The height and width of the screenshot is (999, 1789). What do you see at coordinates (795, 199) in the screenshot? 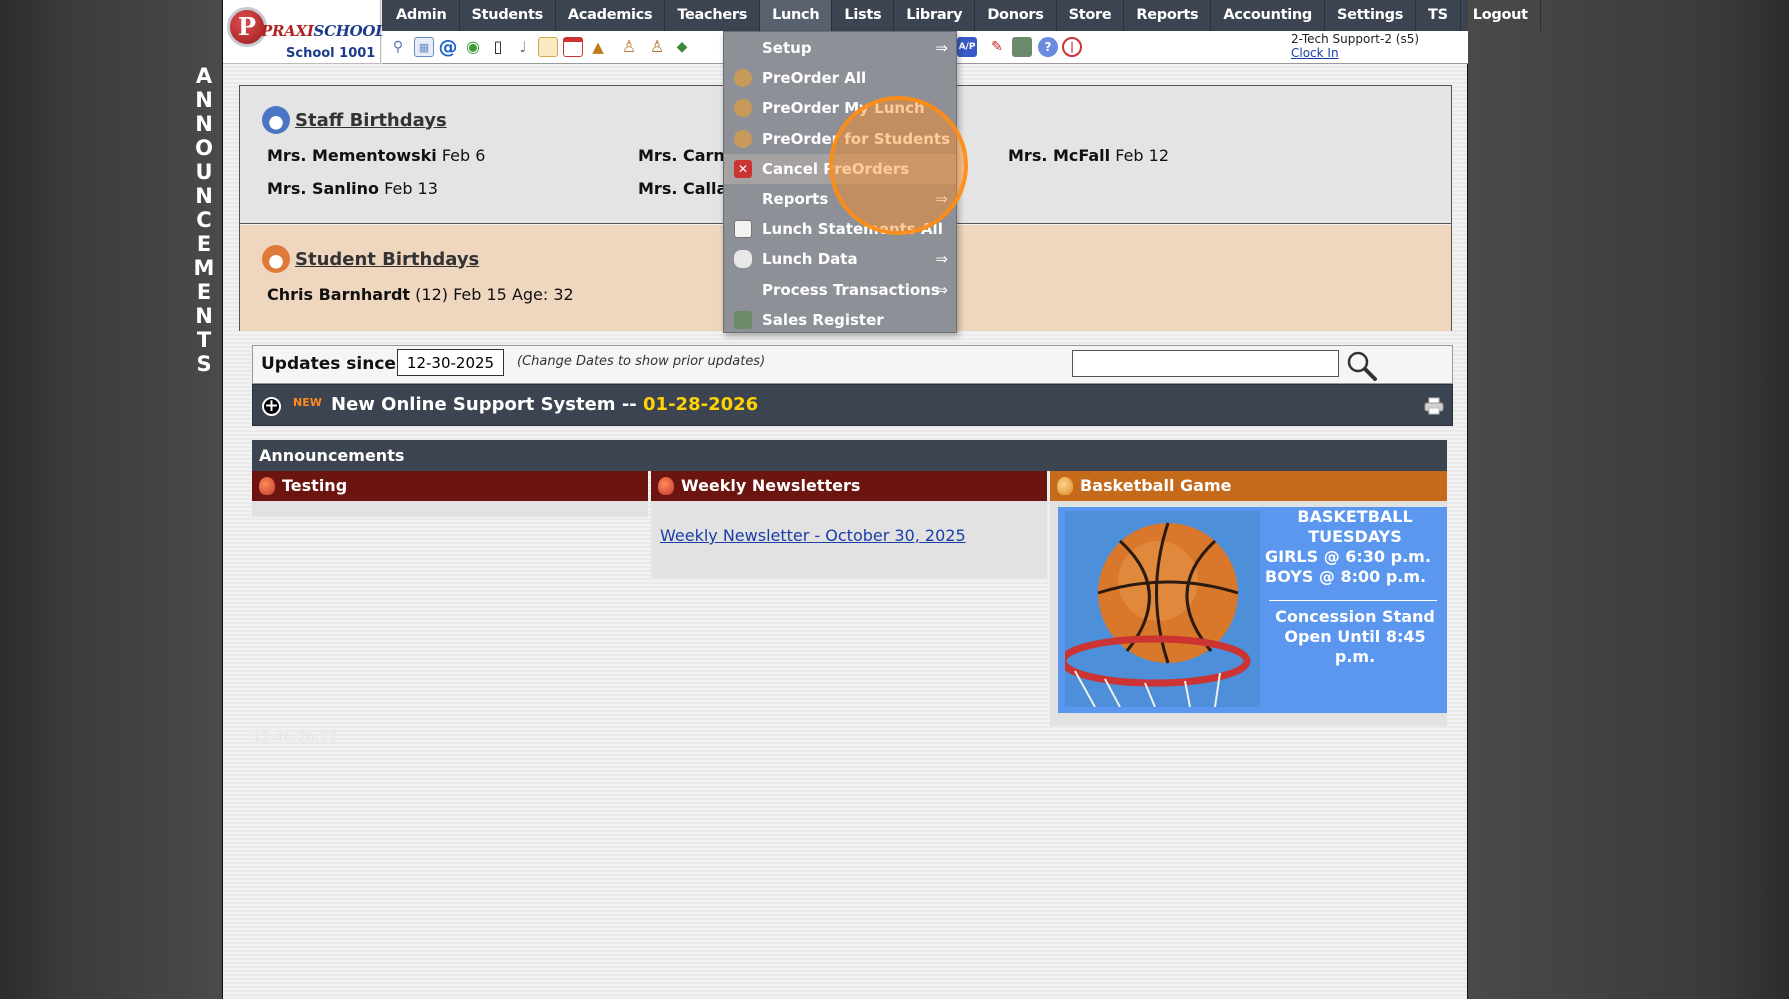
I see `menu-item-label: Reports` at bounding box center [795, 199].